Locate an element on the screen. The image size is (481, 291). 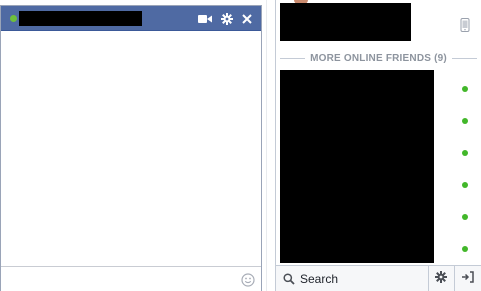
settings-button is located at coordinates (440, 278).